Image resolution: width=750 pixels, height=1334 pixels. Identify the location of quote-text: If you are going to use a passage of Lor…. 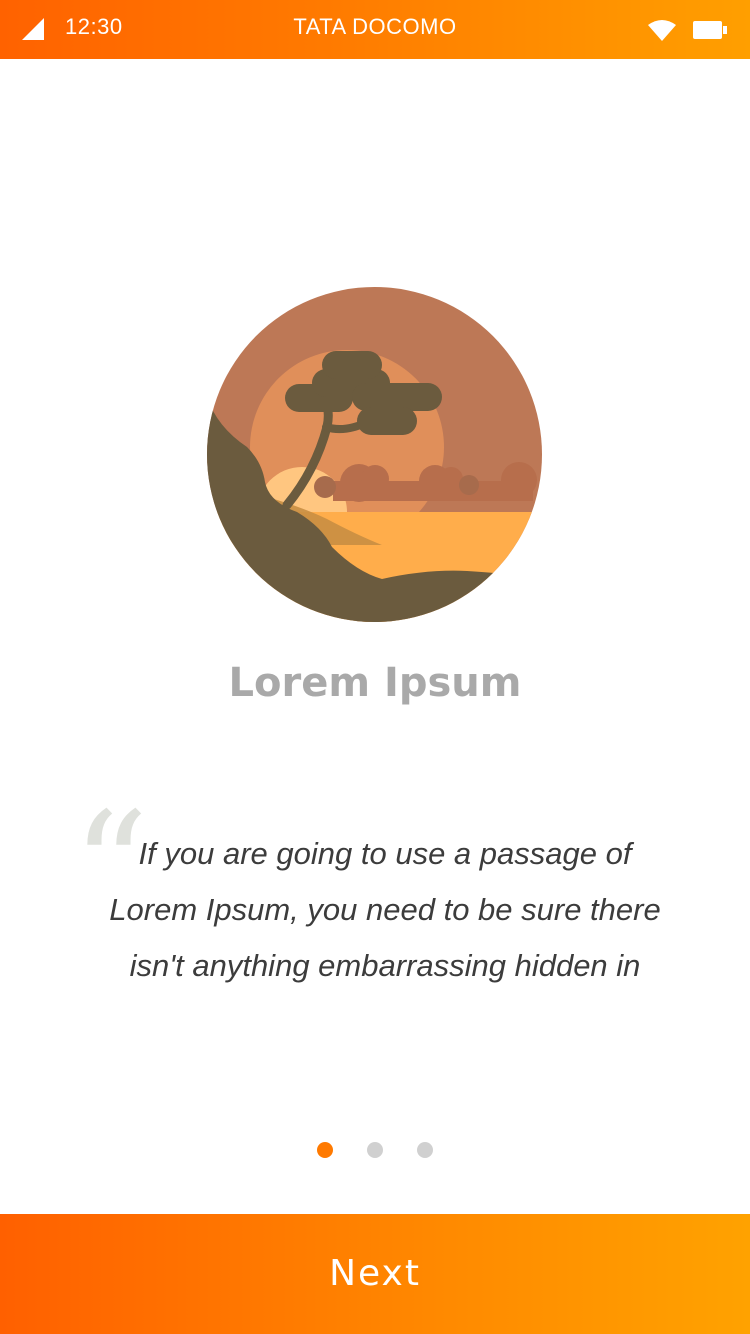
(385, 909).